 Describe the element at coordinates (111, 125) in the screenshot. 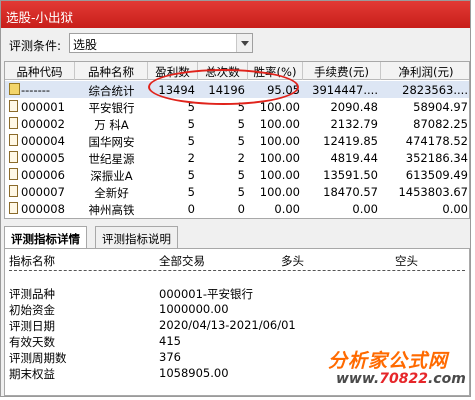

I see `cell-name: 万 科A` at that location.